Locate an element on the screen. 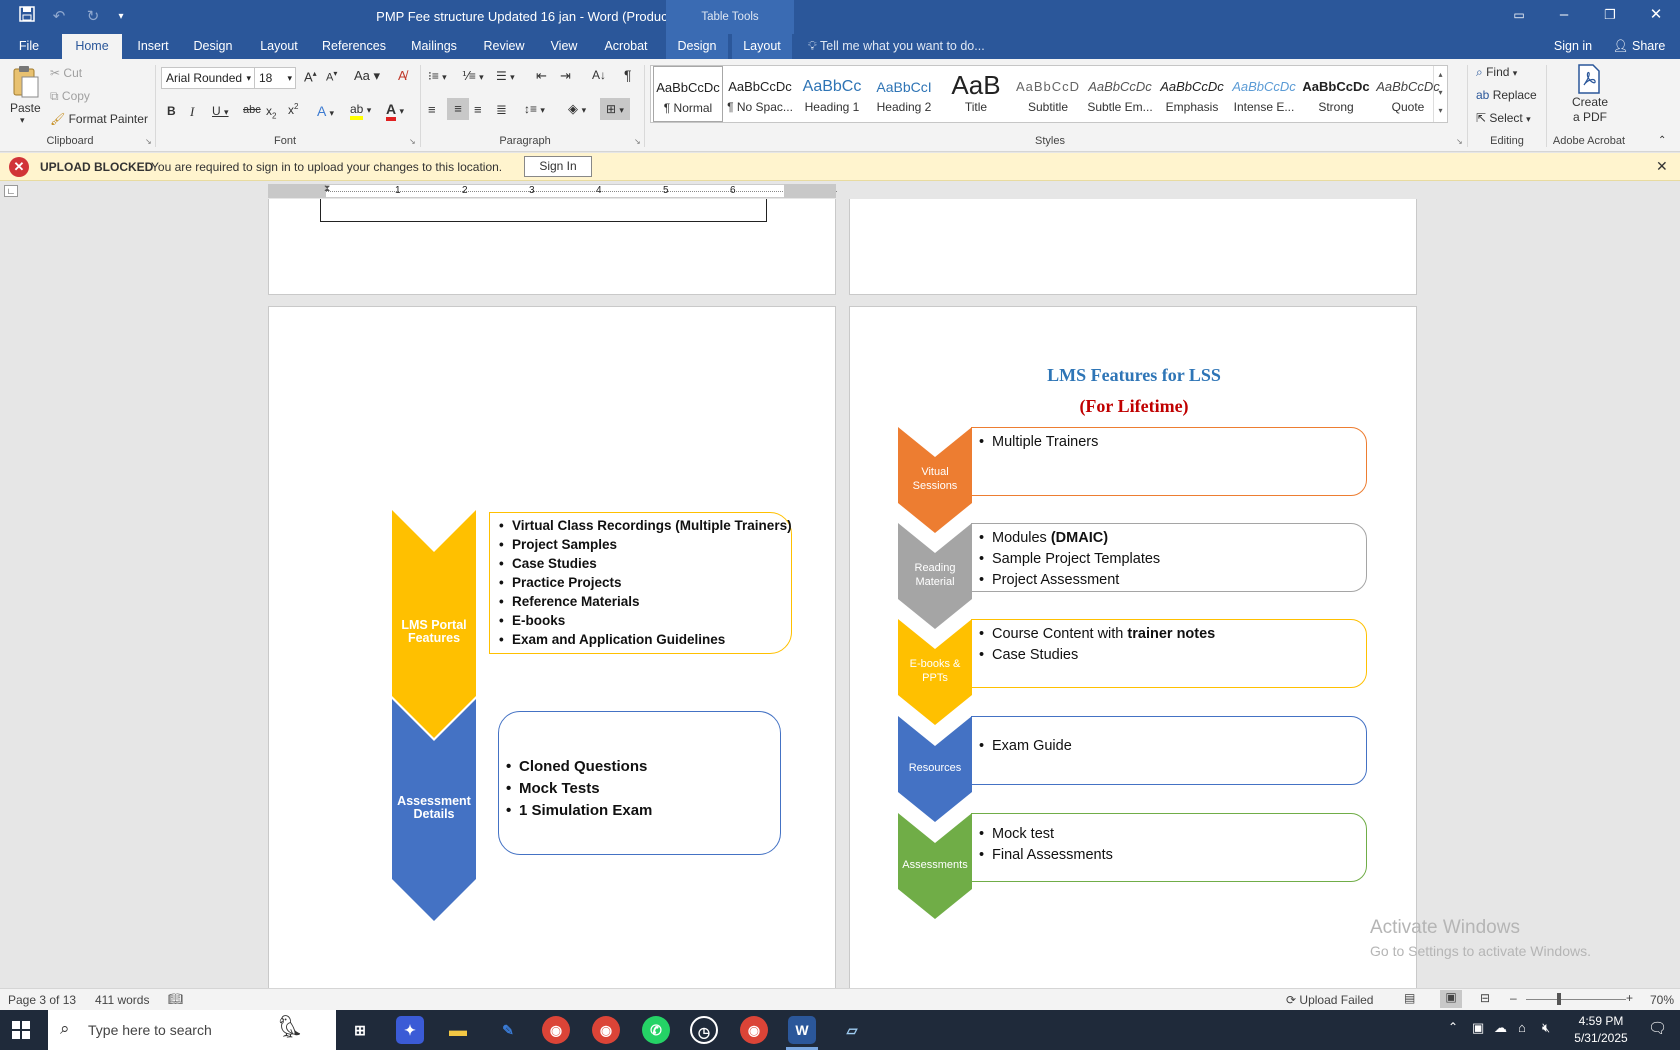  tray-chevron-icon: ⌃ is located at coordinates (1453, 1027).